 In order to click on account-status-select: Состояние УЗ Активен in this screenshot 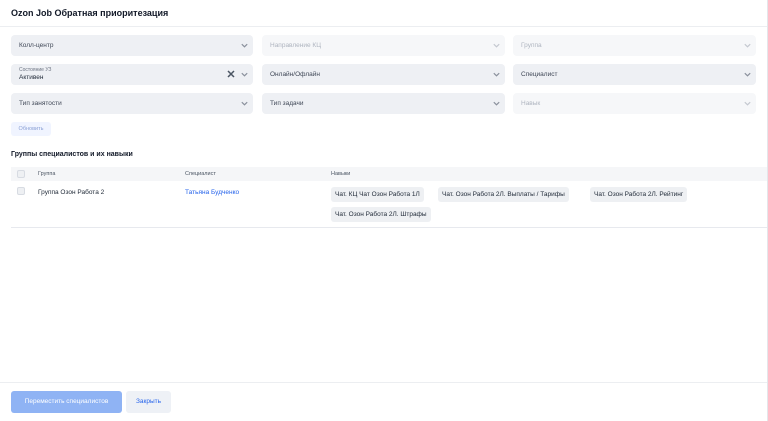, I will do `click(132, 74)`.